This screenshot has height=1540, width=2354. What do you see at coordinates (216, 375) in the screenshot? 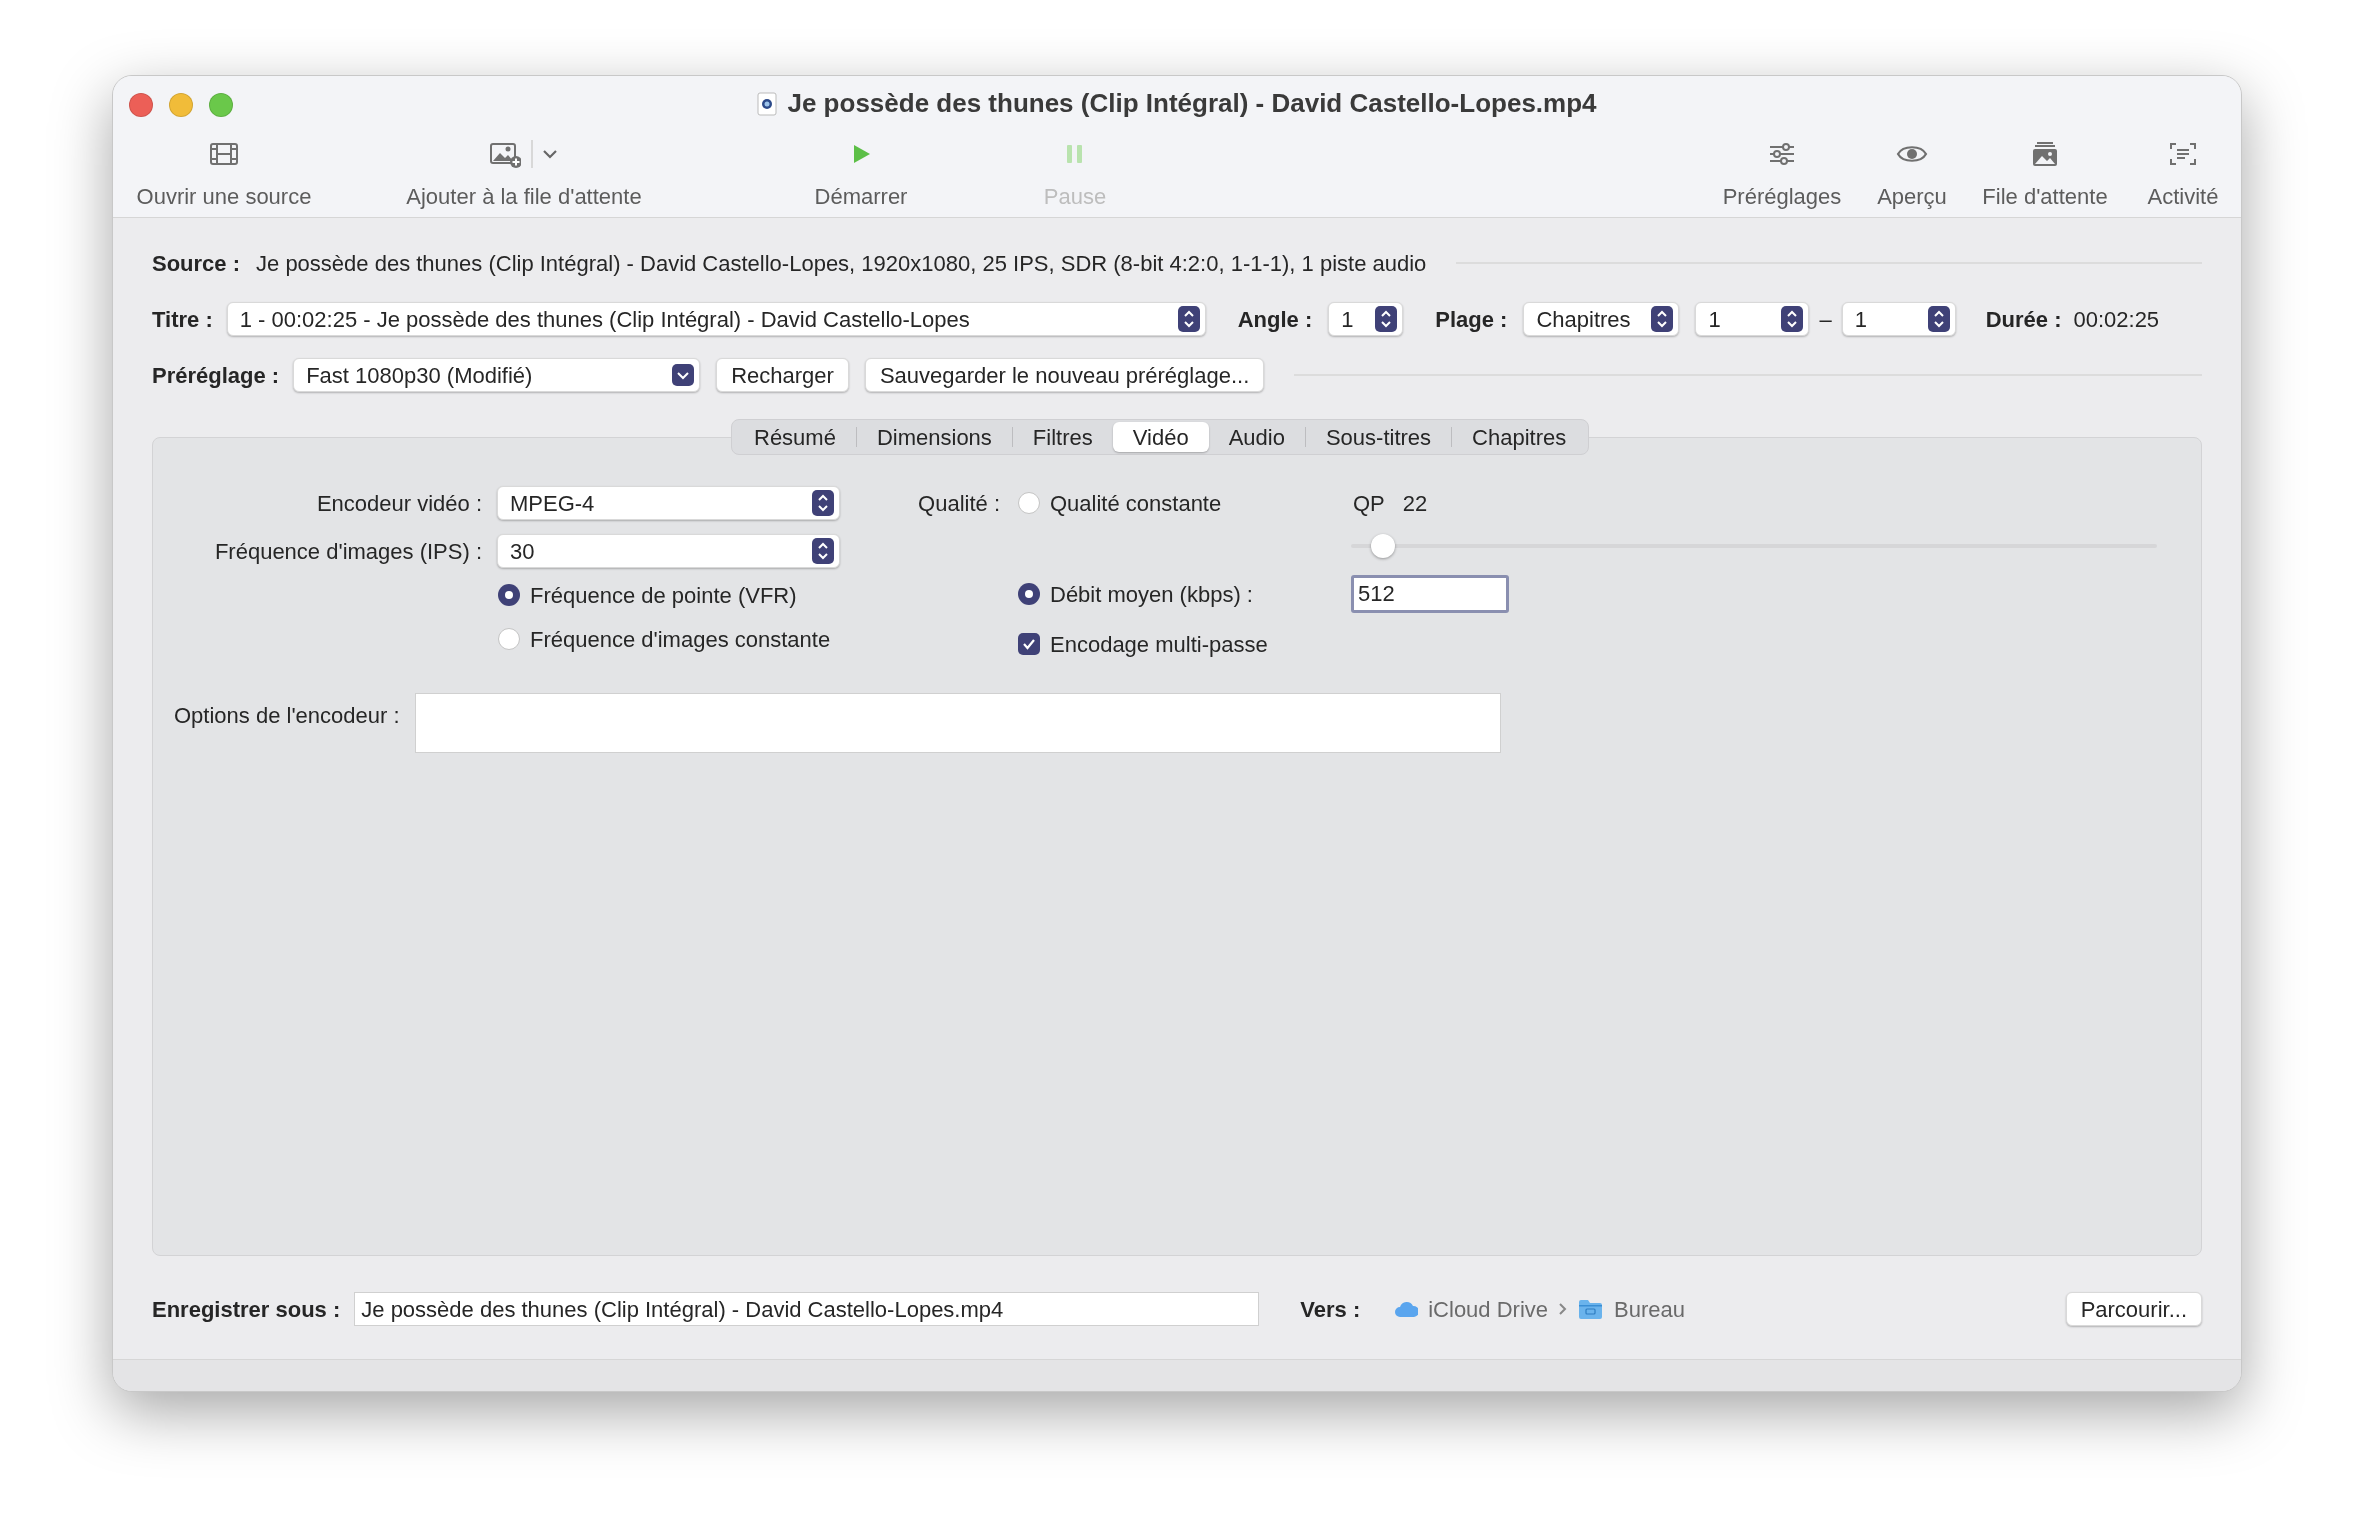
I see `field-label: Préréglage :` at bounding box center [216, 375].